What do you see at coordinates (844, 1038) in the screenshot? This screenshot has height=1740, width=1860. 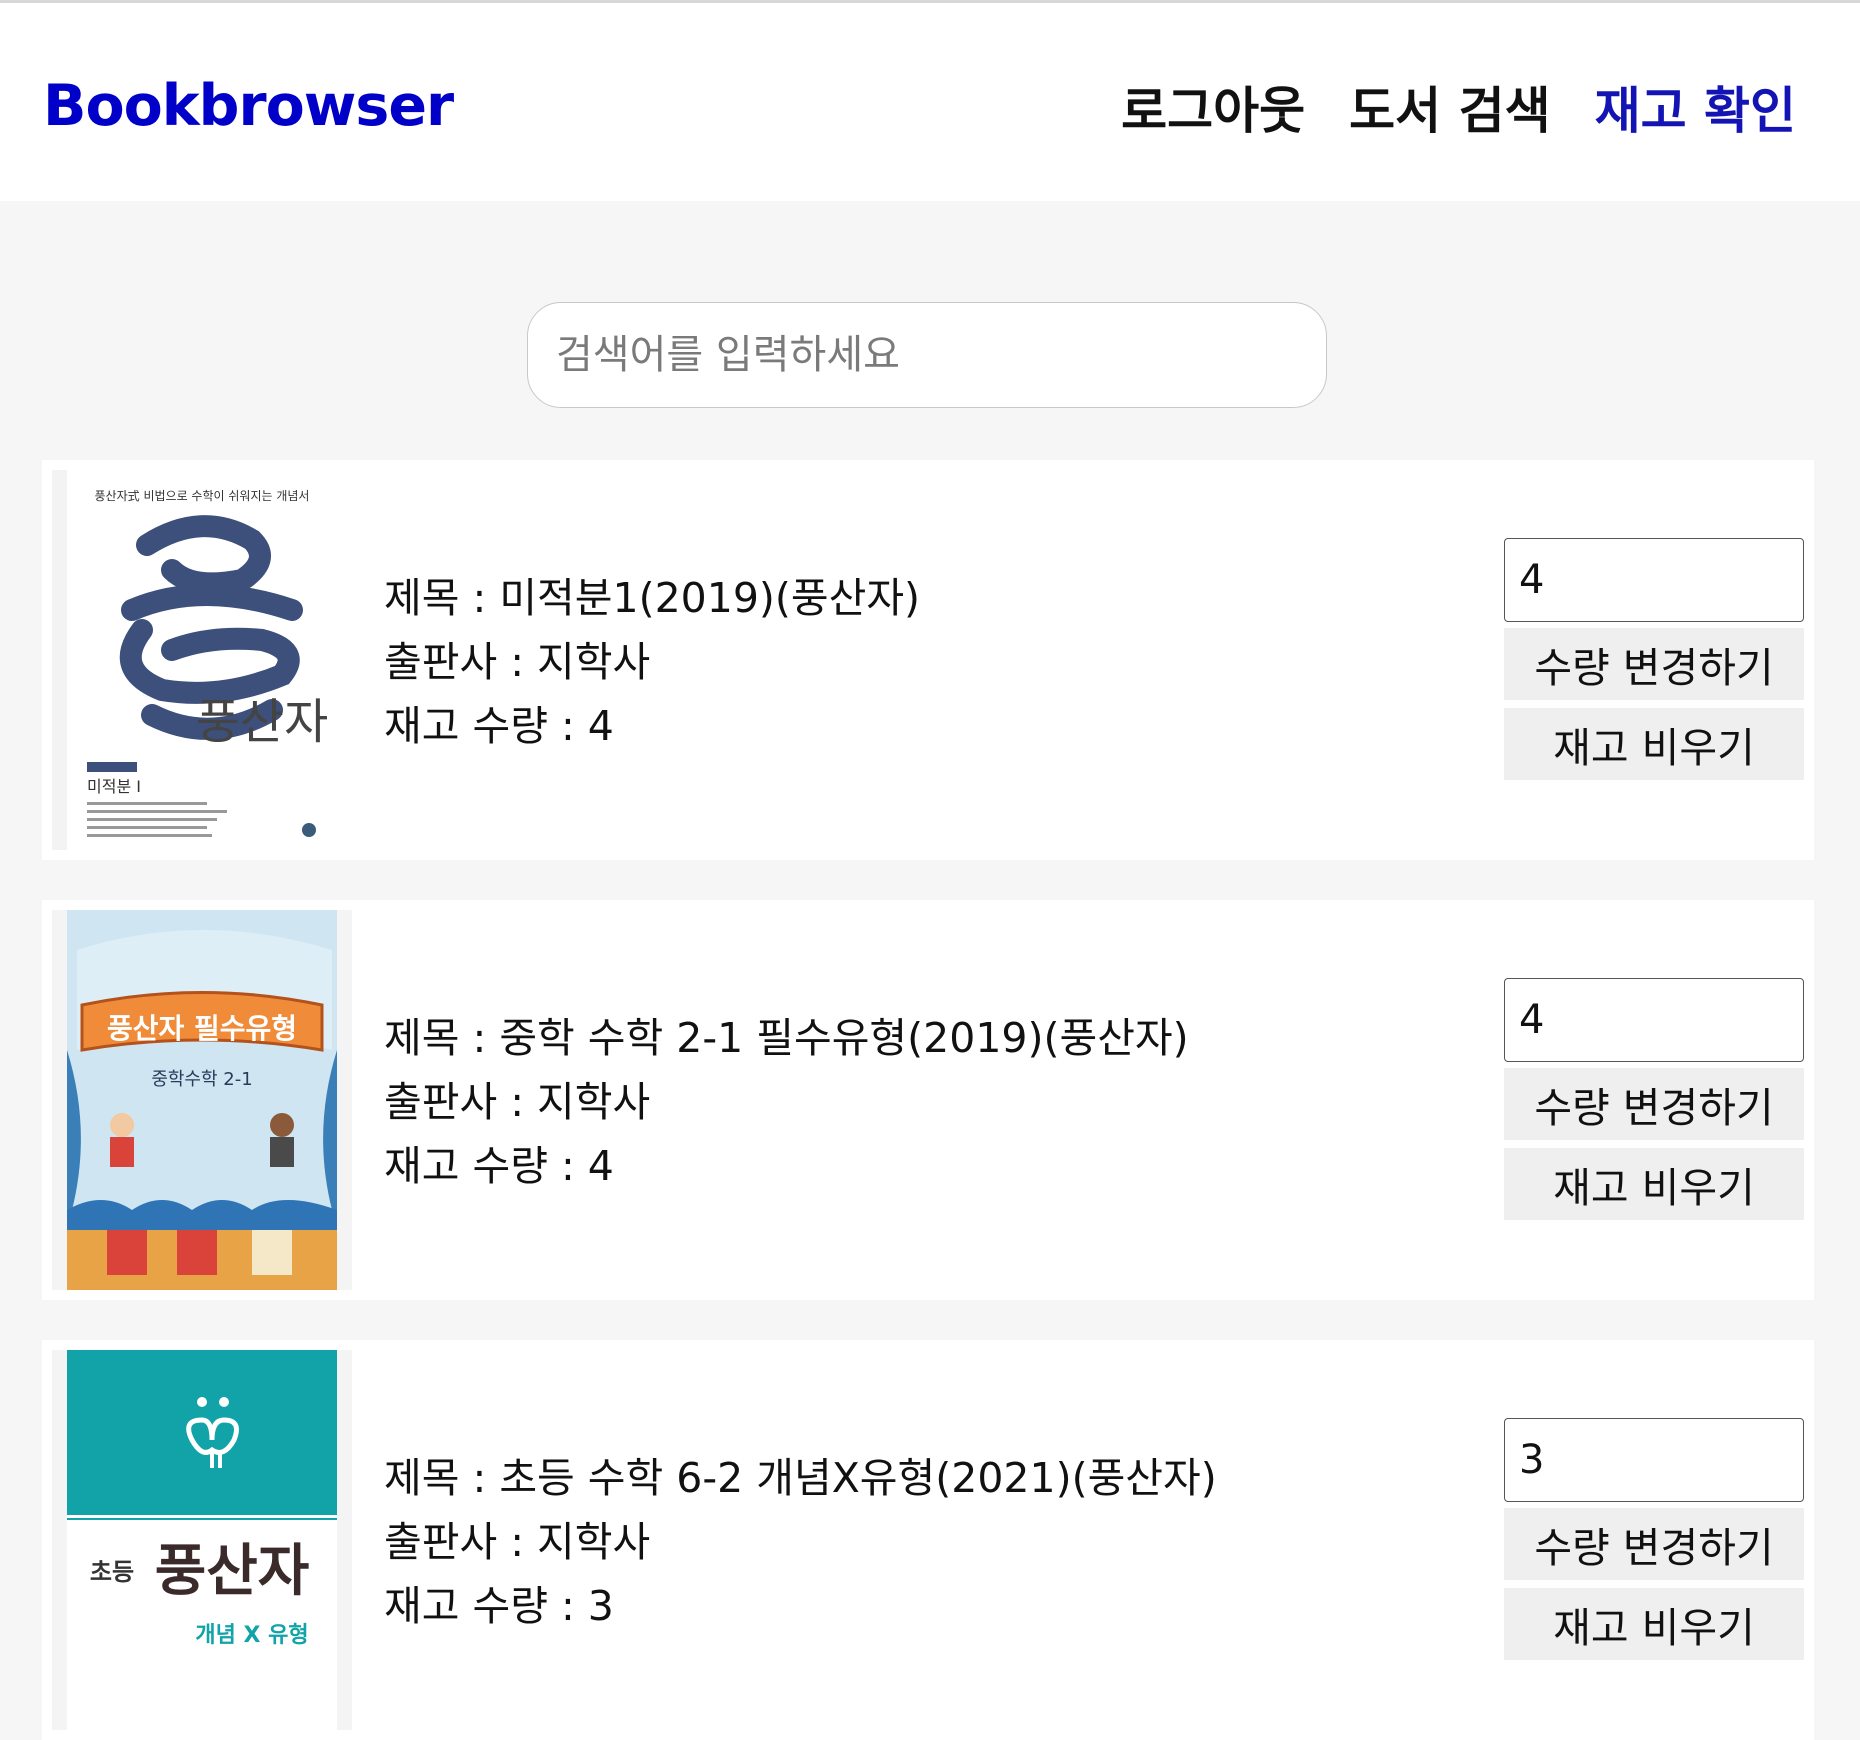 I see `book-title: 중학 수학 2-1 필수유형(2019)(풍산자)` at bounding box center [844, 1038].